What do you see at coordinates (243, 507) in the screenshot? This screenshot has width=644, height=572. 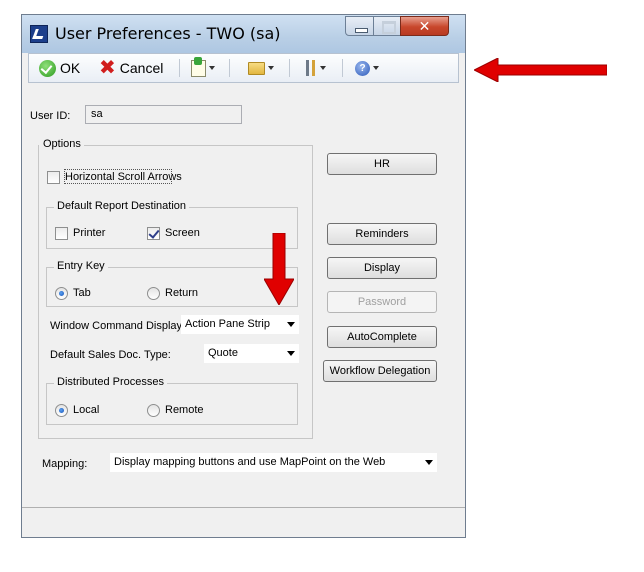 I see `status-bar-divider` at bounding box center [243, 507].